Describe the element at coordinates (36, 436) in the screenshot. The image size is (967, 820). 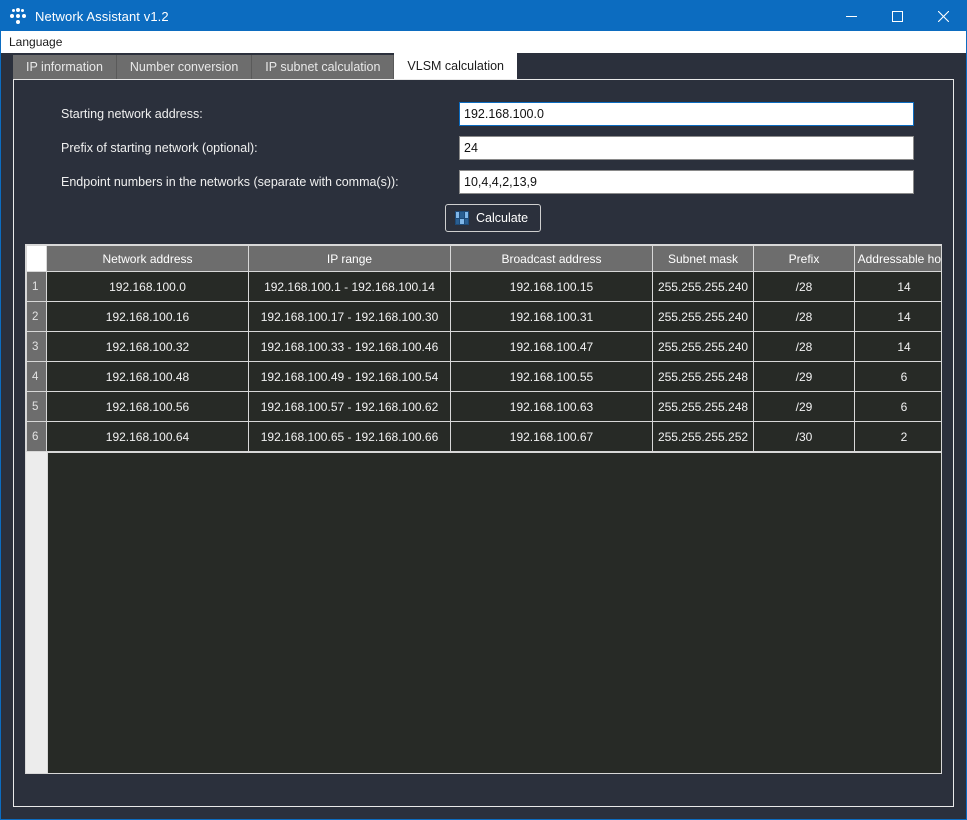
I see `row-number: 6` at that location.